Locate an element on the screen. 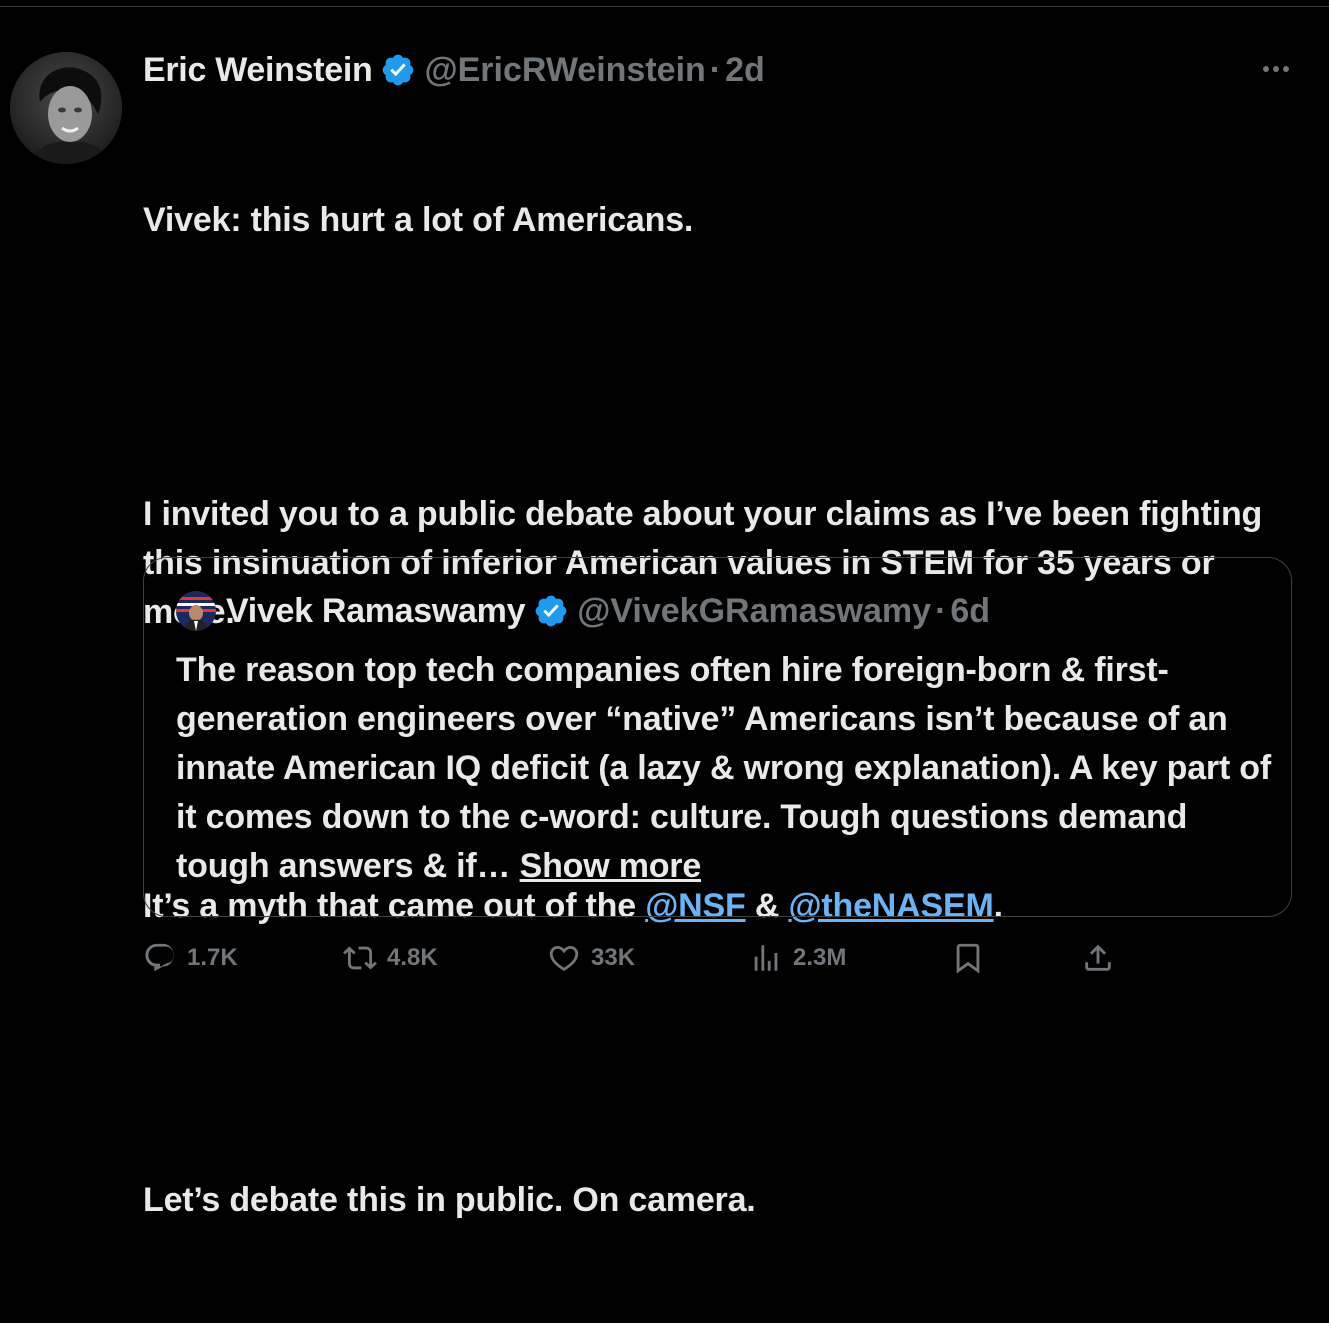 Image resolution: width=1329 pixels, height=1323 pixels. views-button: 2.3M is located at coordinates (797, 958).